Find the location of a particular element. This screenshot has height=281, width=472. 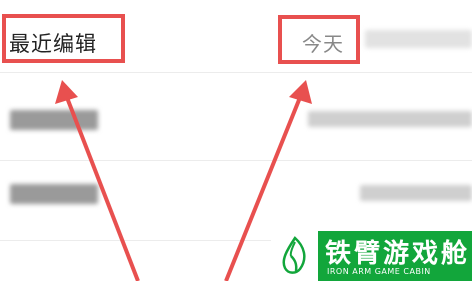

watermark-title: 铁臂游戏舱 is located at coordinates (398, 254).